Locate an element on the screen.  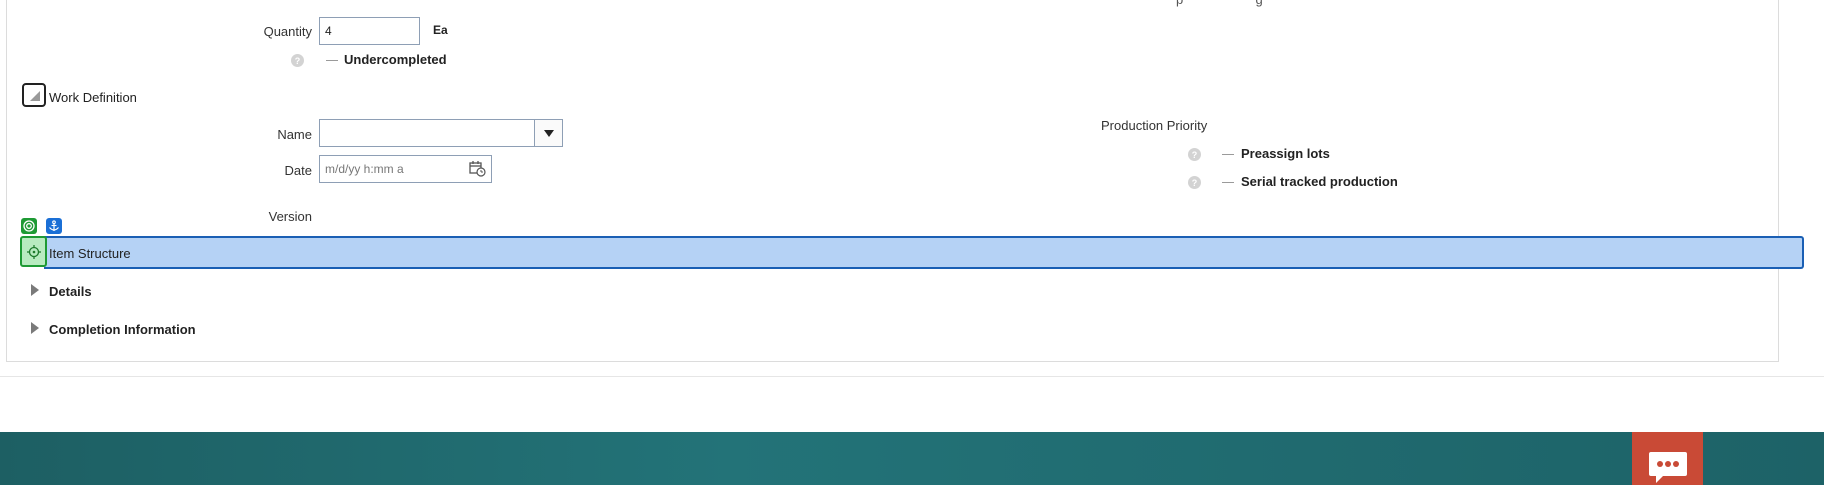
work-definition-title: Work Definition is located at coordinates (93, 97).